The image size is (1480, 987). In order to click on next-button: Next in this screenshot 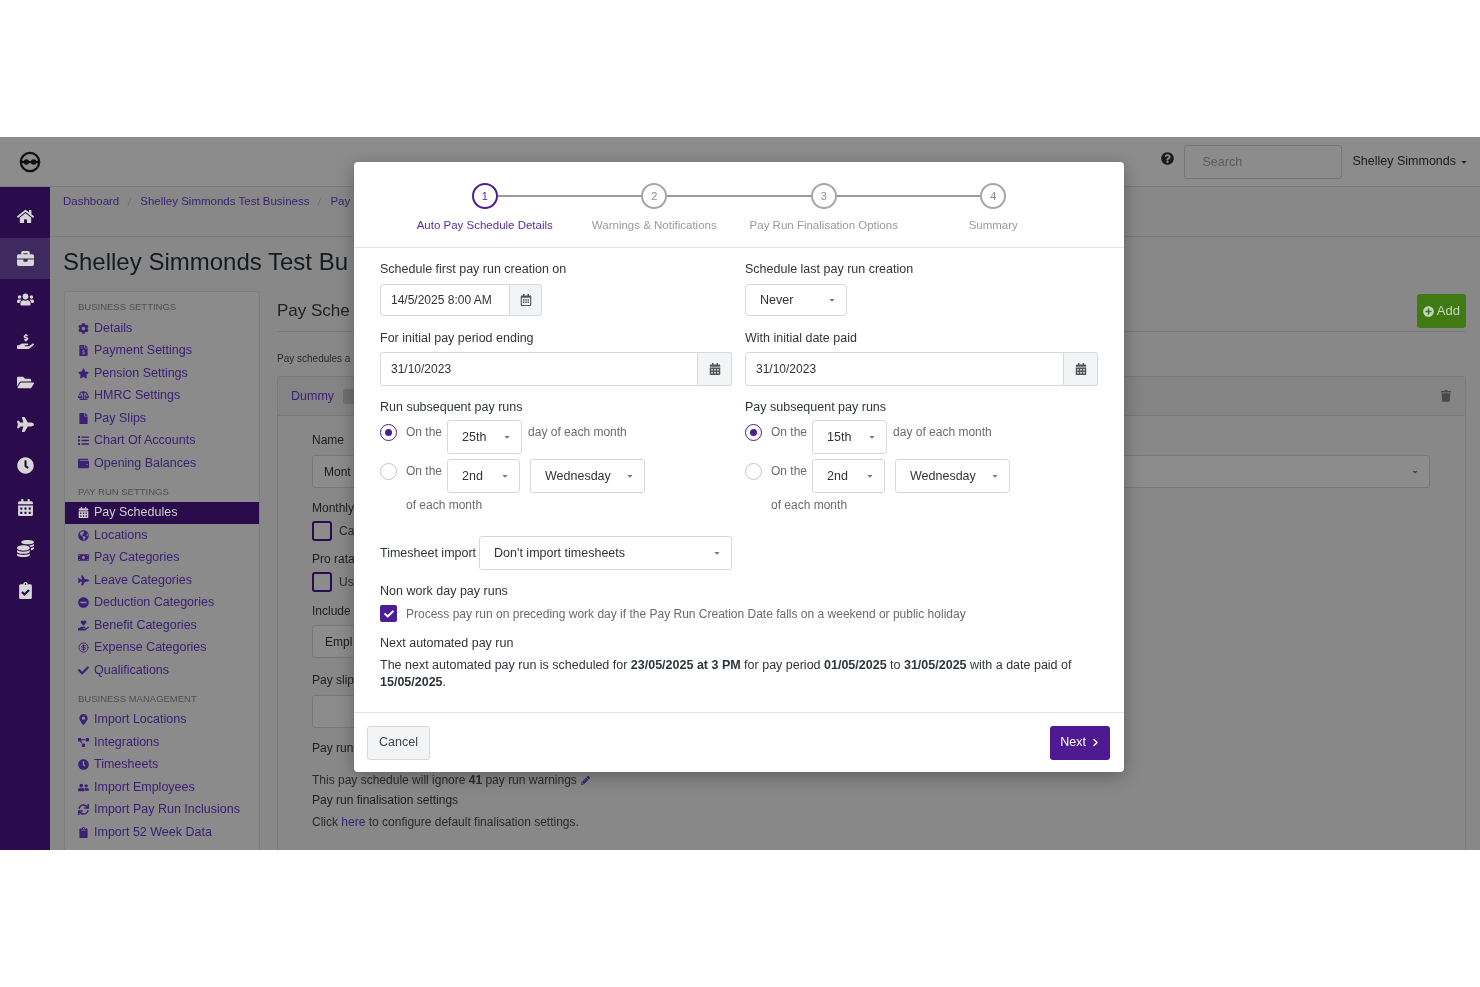, I will do `click(1080, 742)`.